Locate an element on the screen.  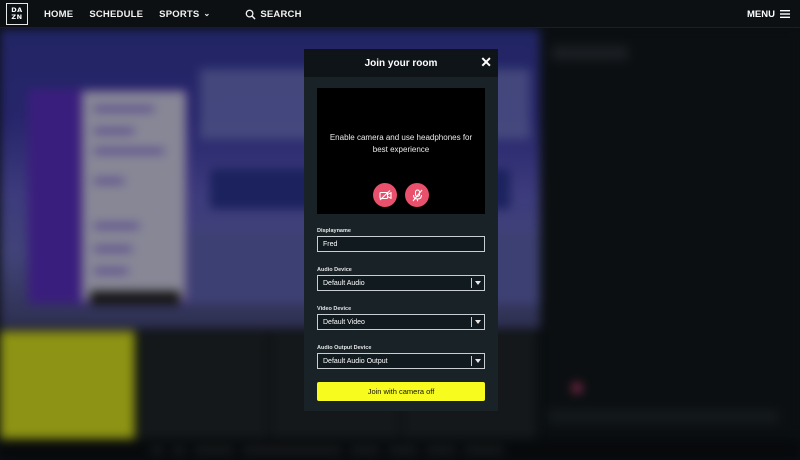
hamburger-icon is located at coordinates (785, 14).